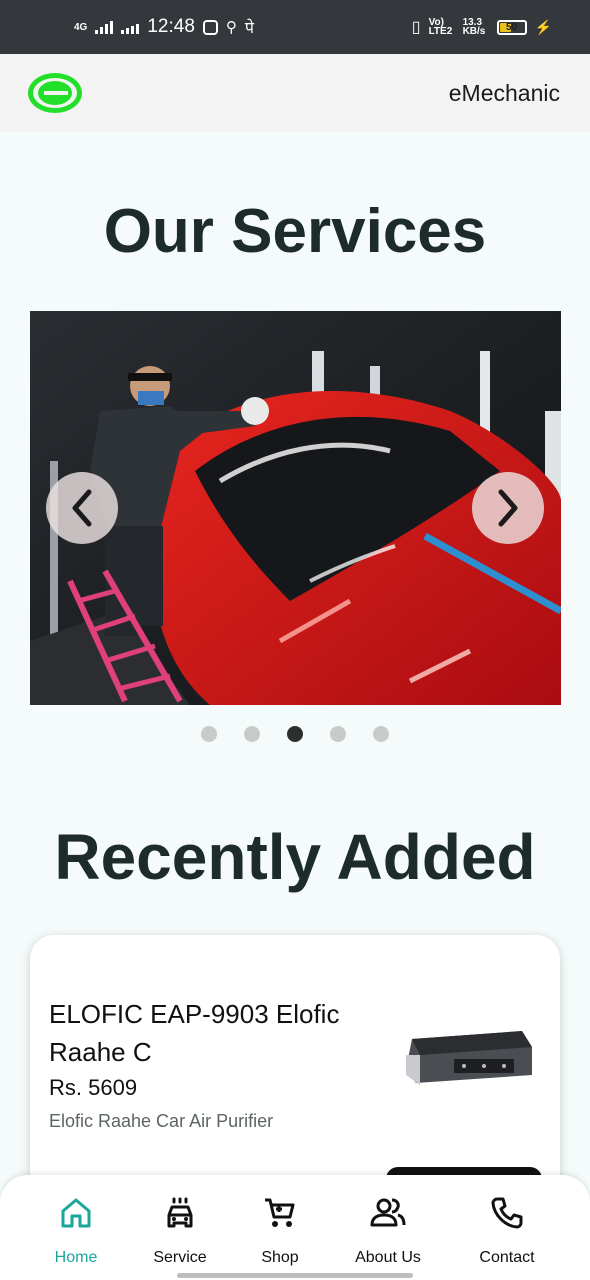  What do you see at coordinates (194, 1033) in the screenshot?
I see `product-name: ELOFIC EAP-9903 Elofic Raahe C` at bounding box center [194, 1033].